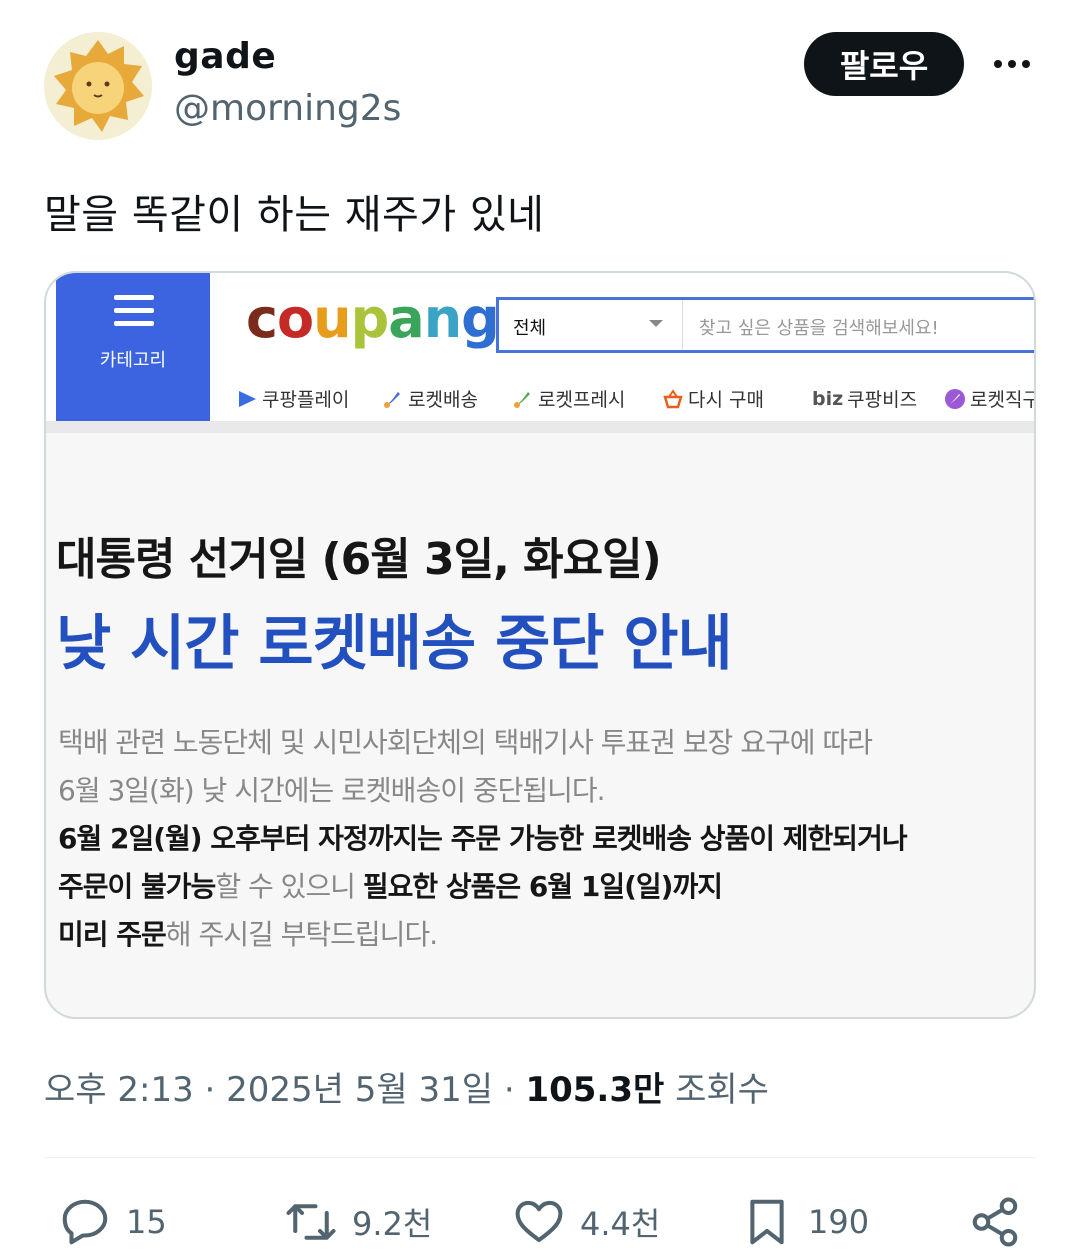 This screenshot has width=1080, height=1257. Describe the element at coordinates (804, 1222) in the screenshot. I see `bookmark-button: 190` at that location.